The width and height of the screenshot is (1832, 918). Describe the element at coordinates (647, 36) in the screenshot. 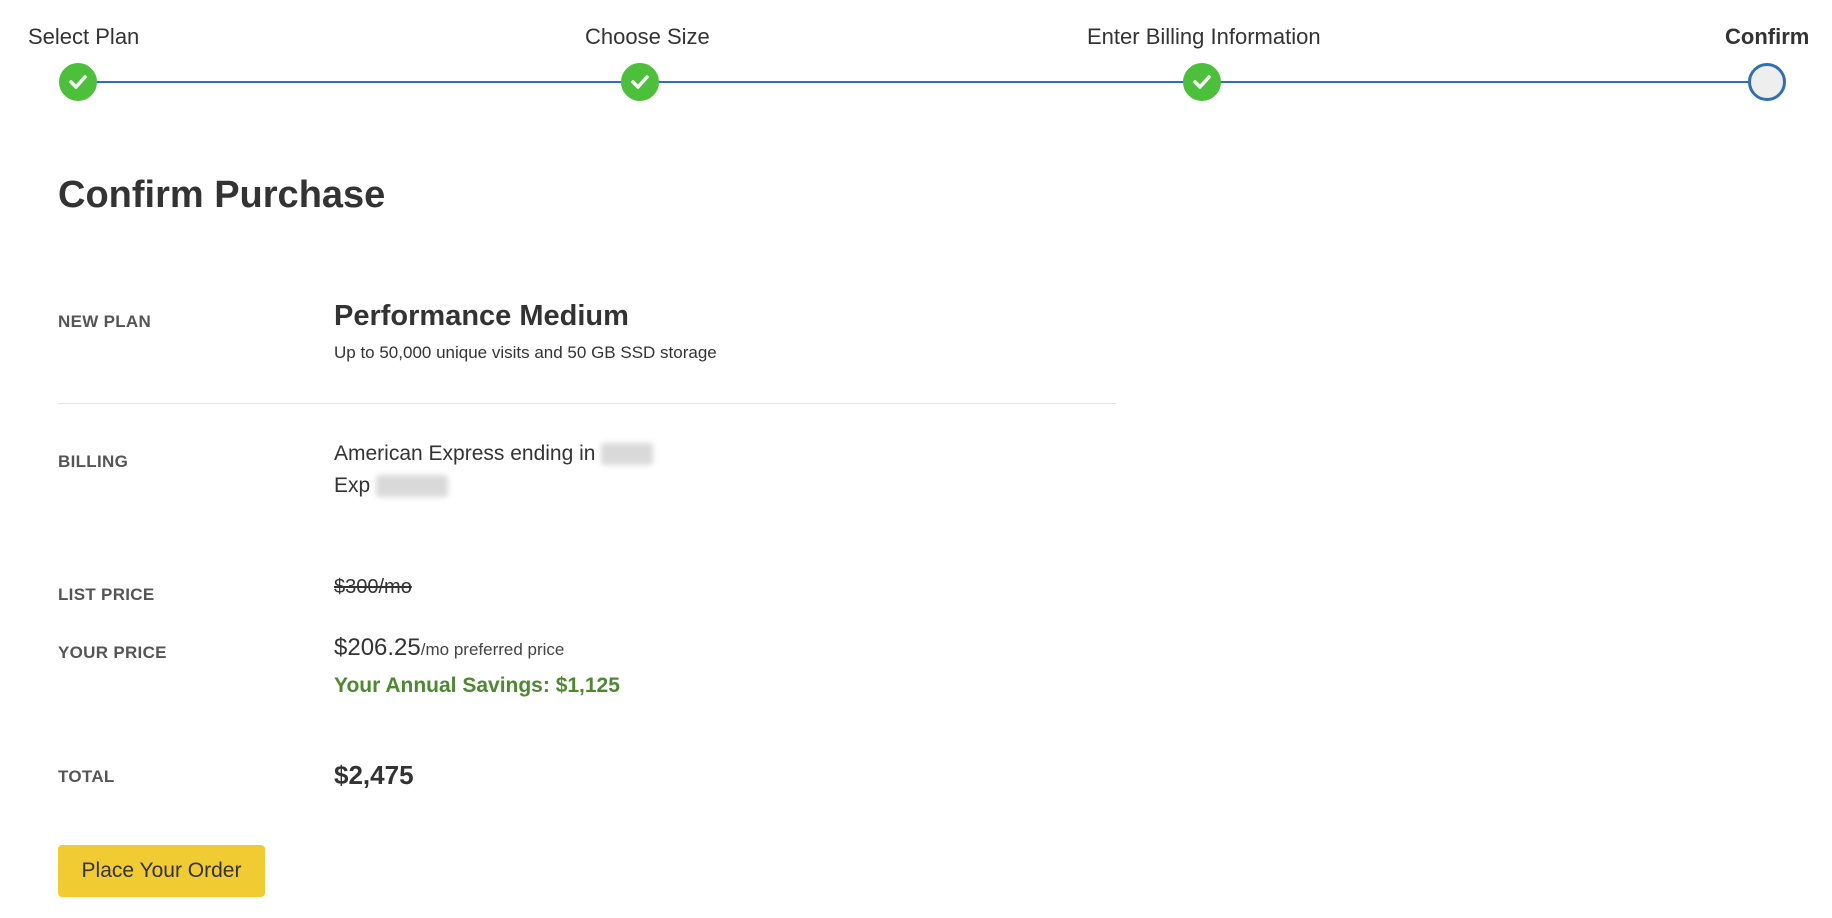

I see `step-label-choose-size: Choose Size` at that location.